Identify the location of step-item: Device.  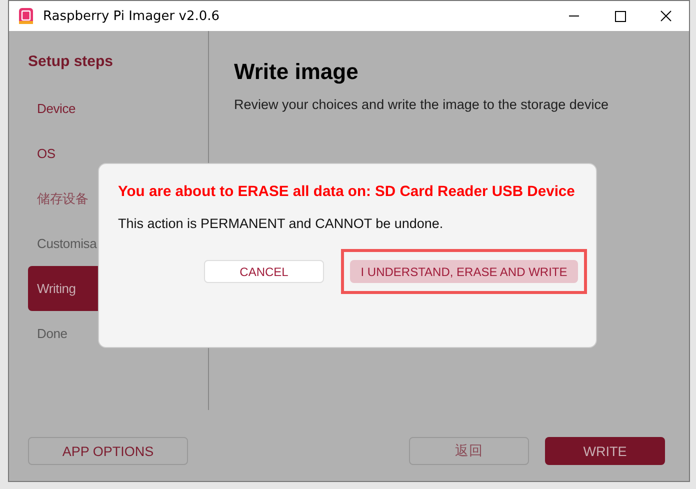
(103, 108).